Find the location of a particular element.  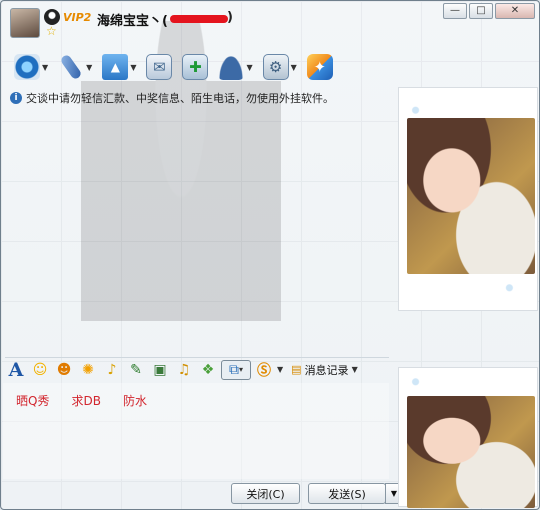

contact-nickname: 海绵宝宝丶( is located at coordinates (132, 21).